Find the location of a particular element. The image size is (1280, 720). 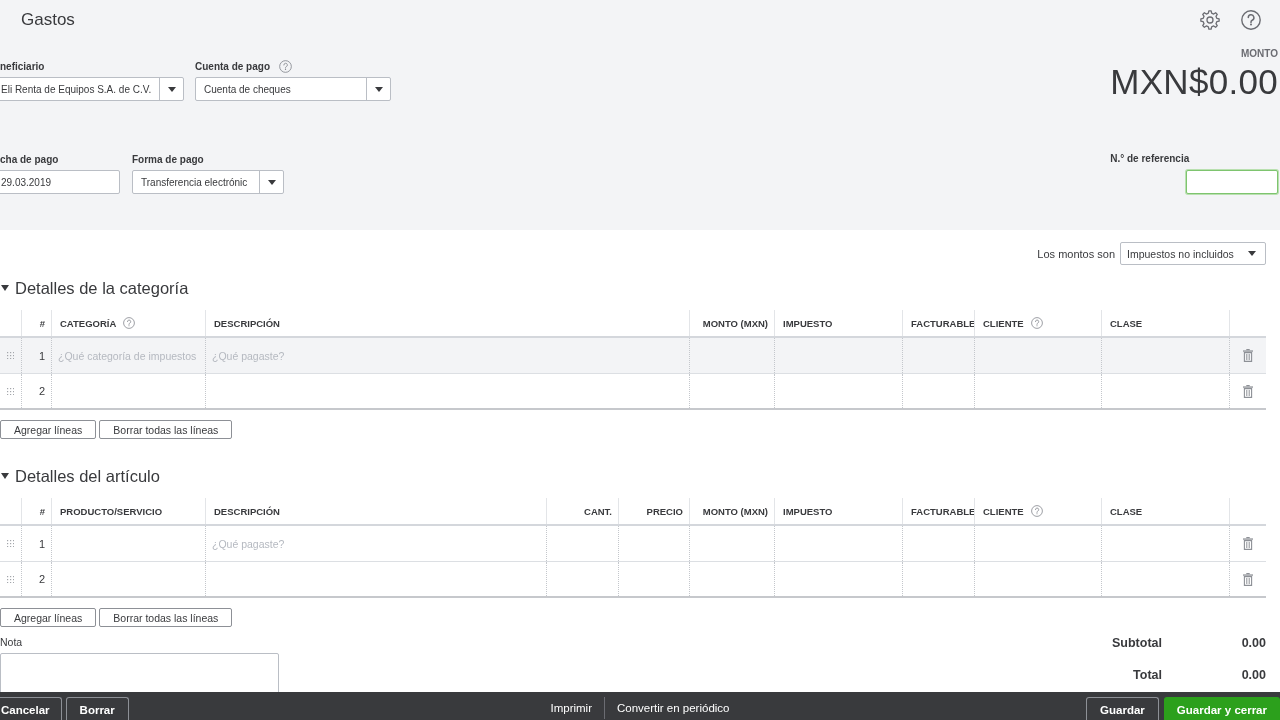

amount-total: MXN$0.00 is located at coordinates (1194, 82).